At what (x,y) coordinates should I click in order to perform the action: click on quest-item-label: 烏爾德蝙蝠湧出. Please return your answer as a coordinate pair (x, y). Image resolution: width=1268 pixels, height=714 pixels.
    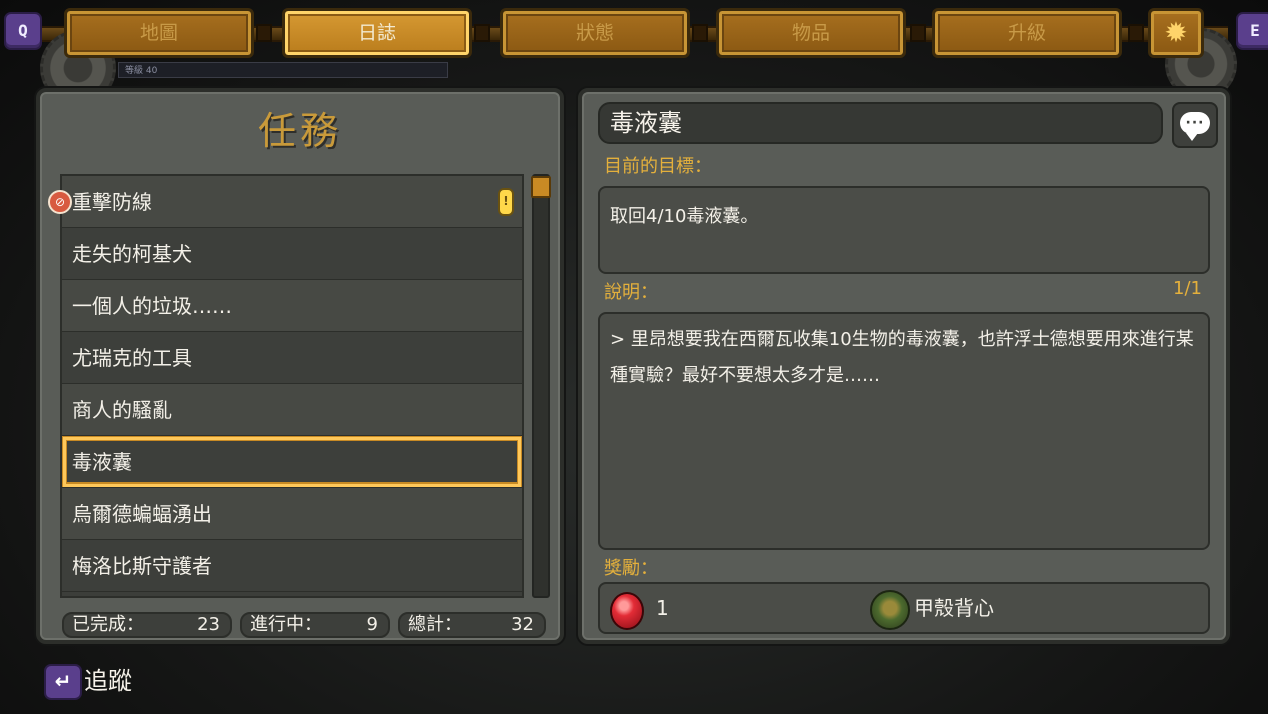
    Looking at the image, I should click on (142, 514).